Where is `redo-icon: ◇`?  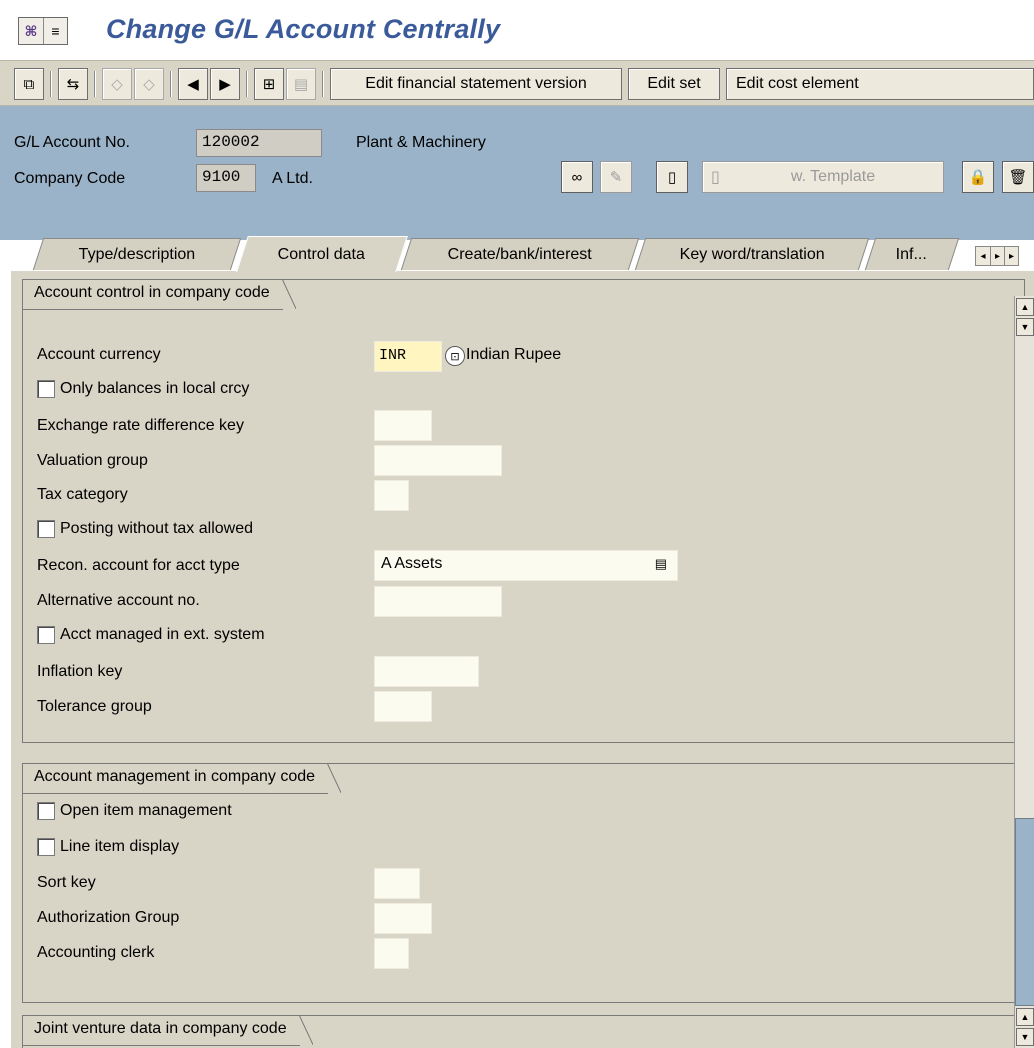 redo-icon: ◇ is located at coordinates (149, 84).